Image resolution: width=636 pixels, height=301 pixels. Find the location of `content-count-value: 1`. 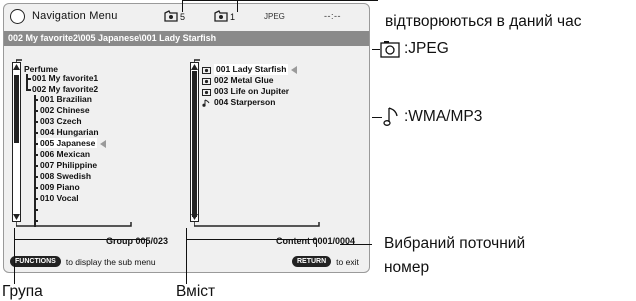

content-count-value: 1 is located at coordinates (233, 17).